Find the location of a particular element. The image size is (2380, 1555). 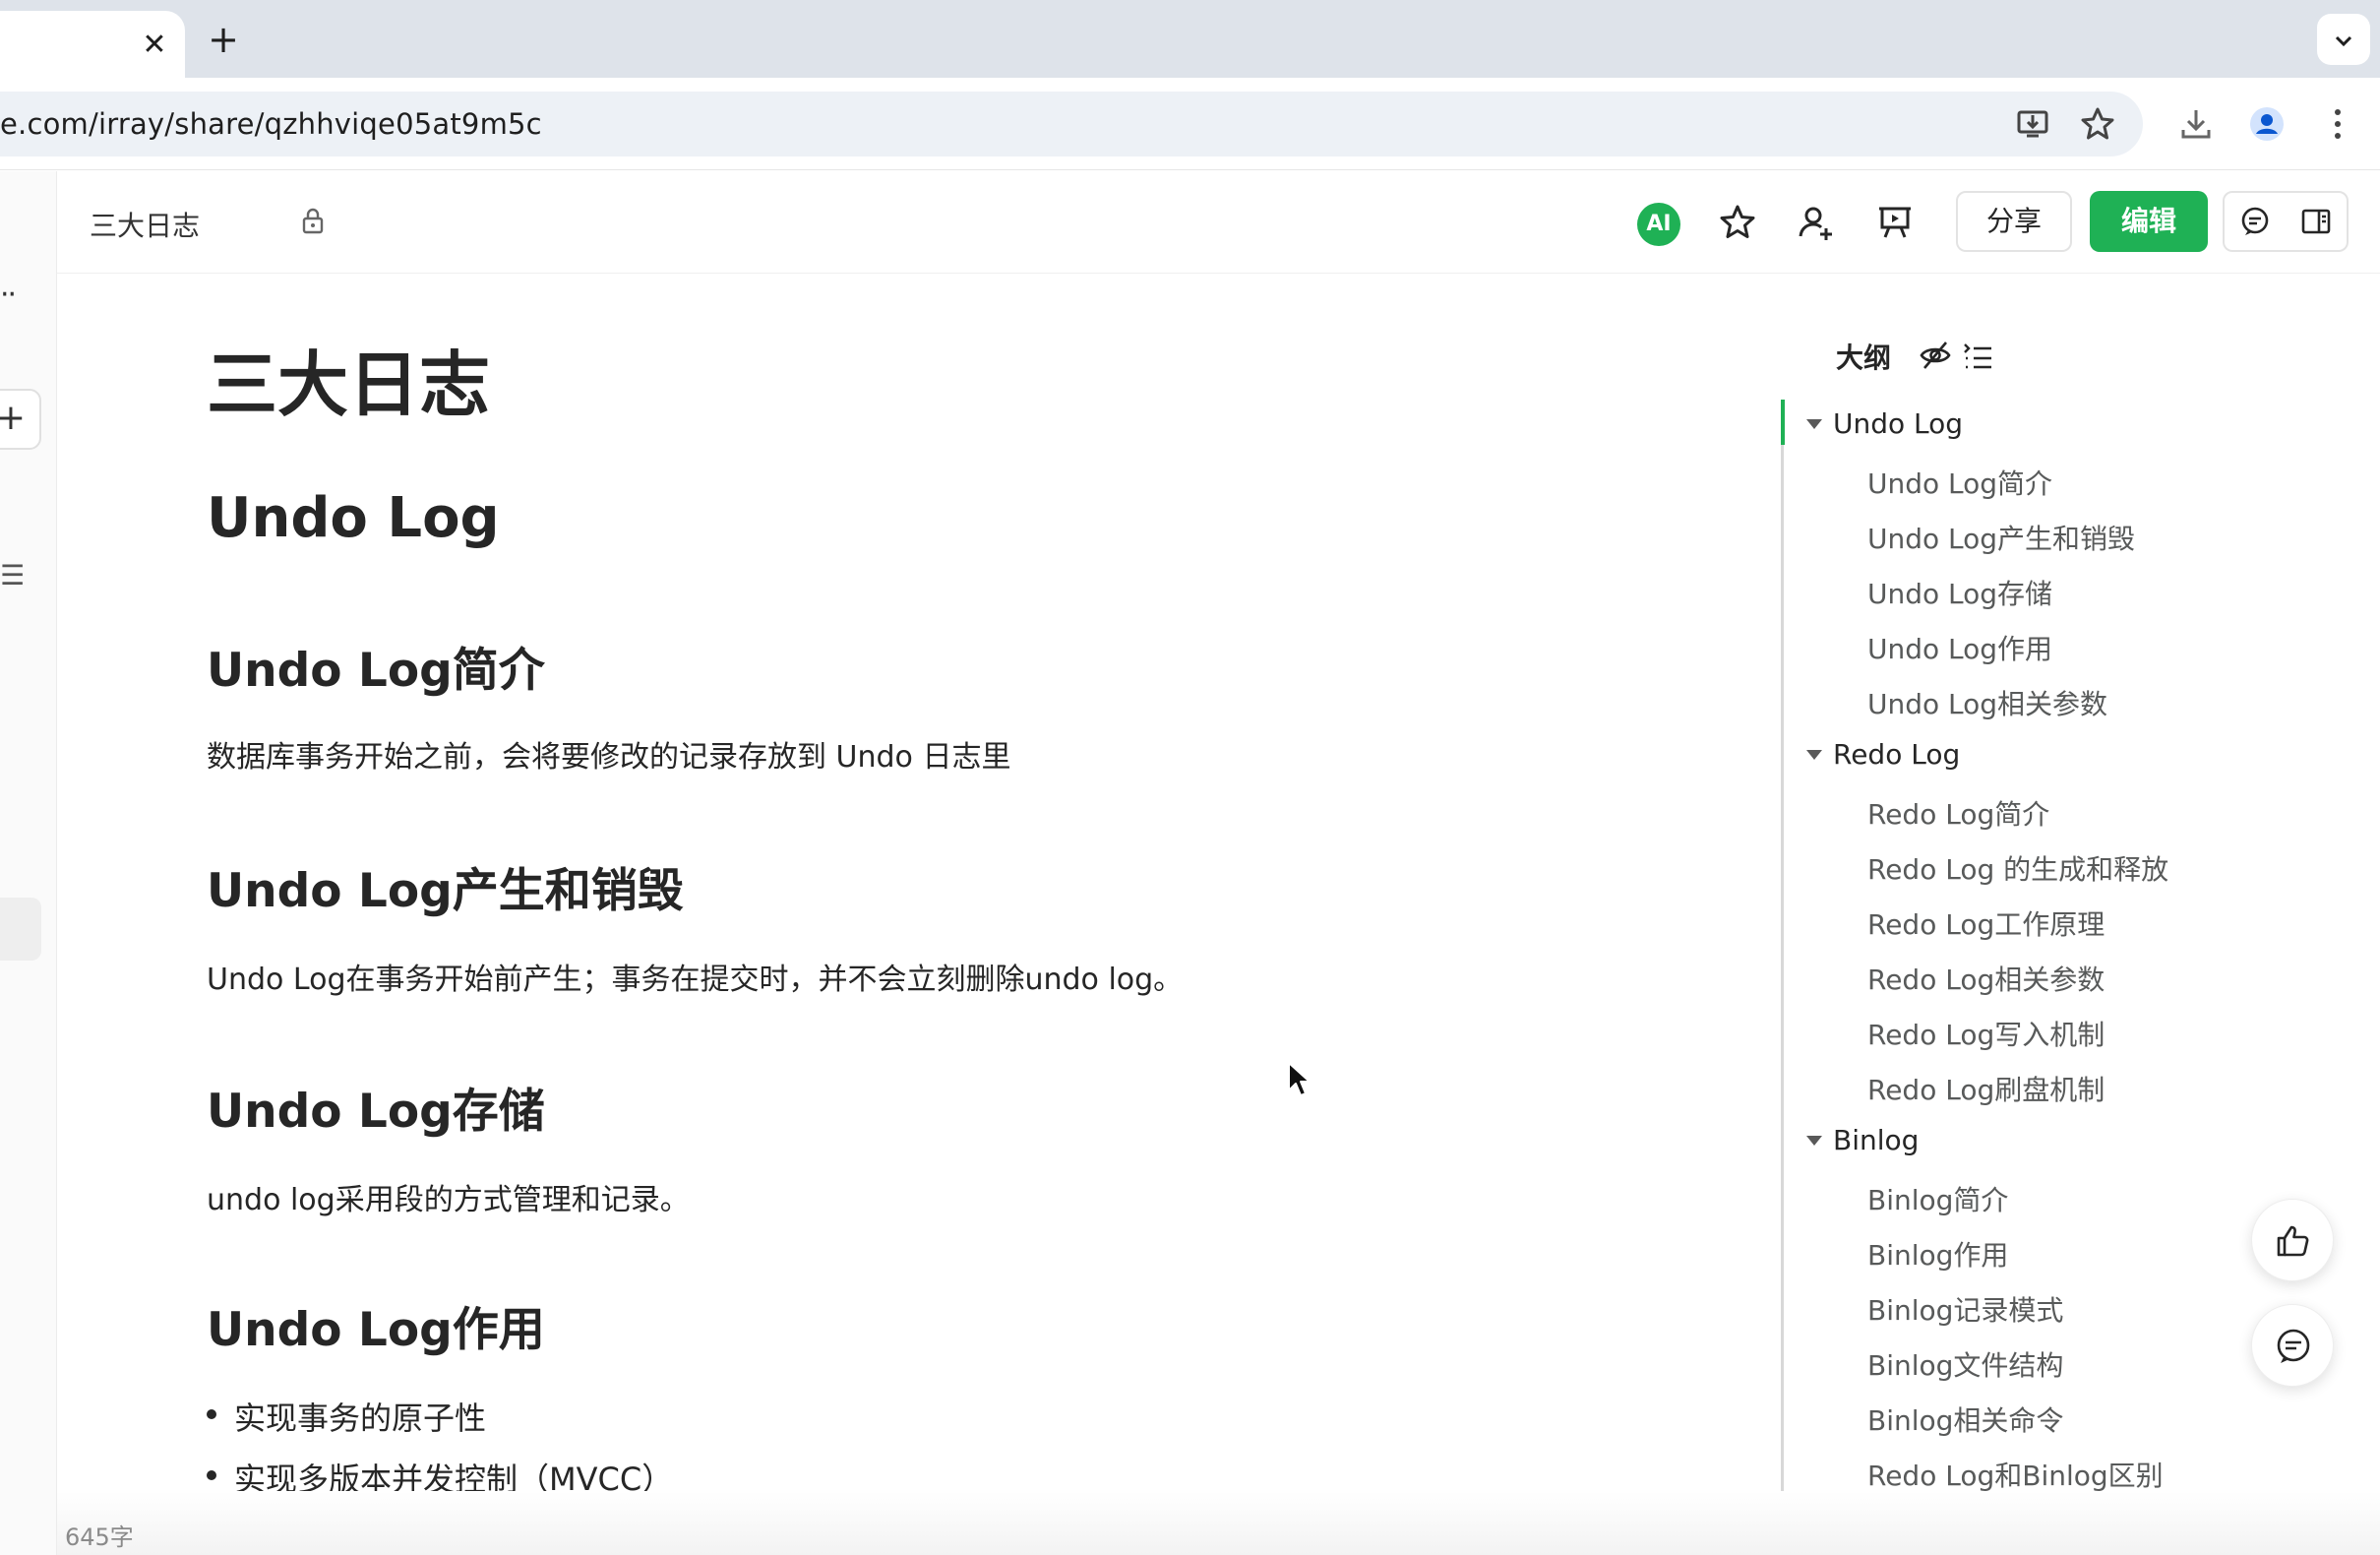

comment-button is located at coordinates (2292, 1345).